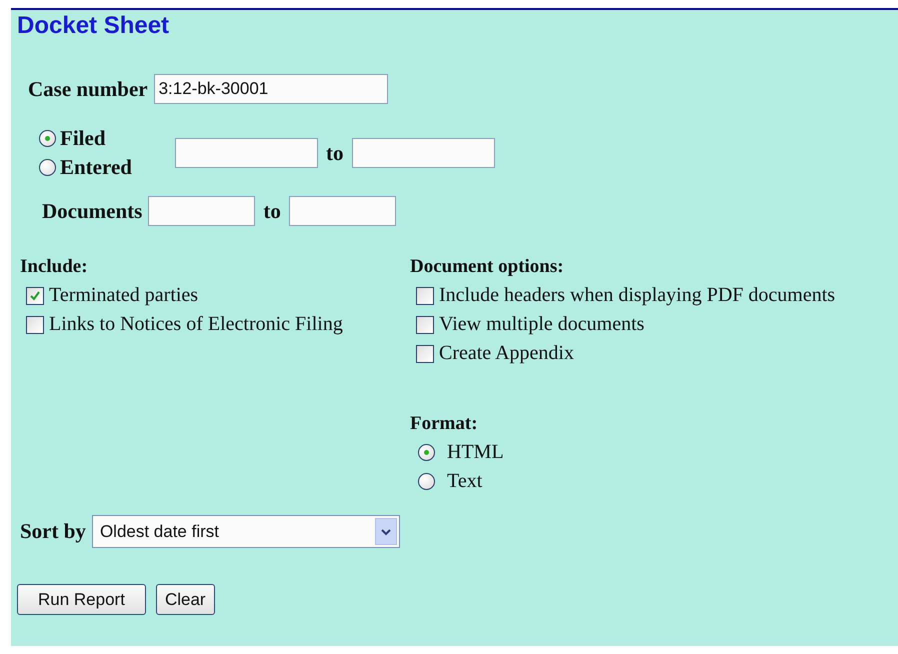 The width and height of the screenshot is (898, 654). Describe the element at coordinates (54, 267) in the screenshot. I see `section-heading: Include:` at that location.